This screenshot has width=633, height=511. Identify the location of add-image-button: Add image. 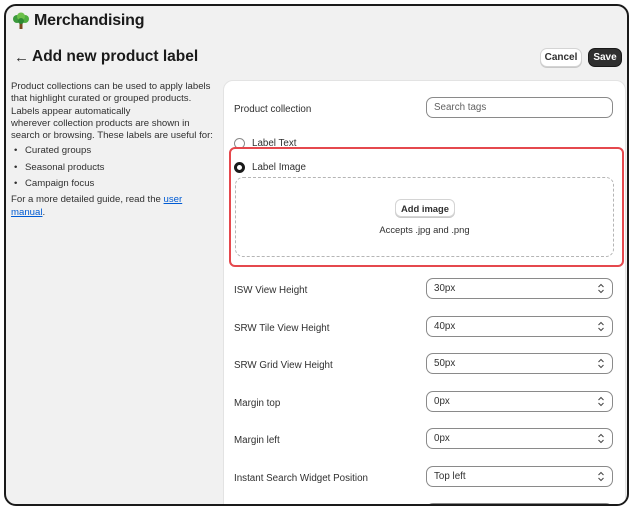
(425, 208).